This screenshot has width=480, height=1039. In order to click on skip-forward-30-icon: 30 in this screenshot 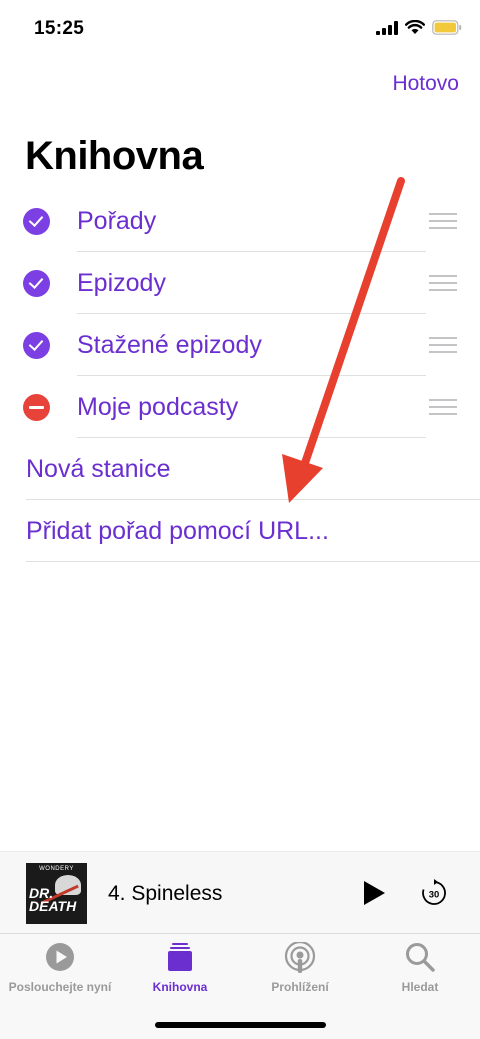, I will do `click(434, 893)`.